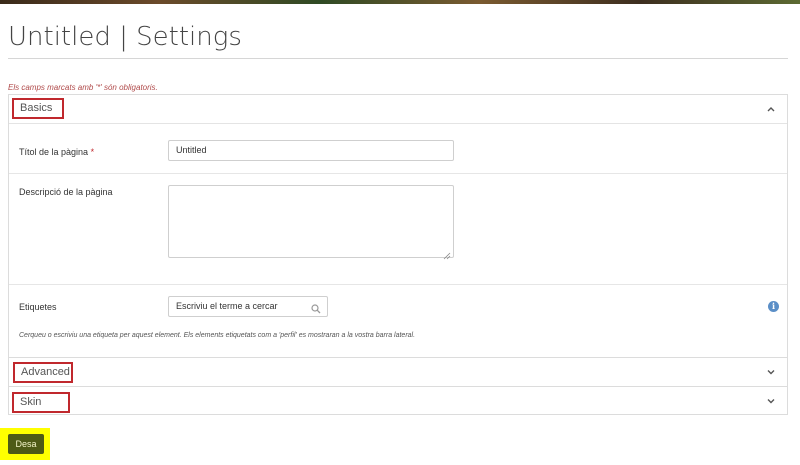 The image size is (800, 465). I want to click on skin-section: Skin, so click(398, 401).